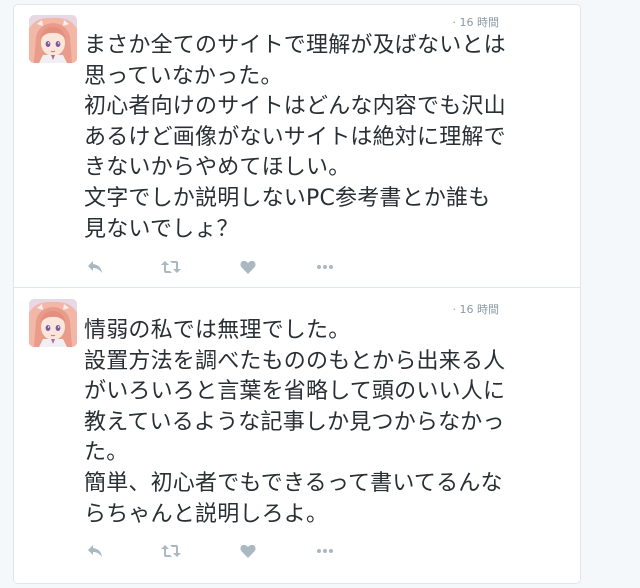 The width and height of the screenshot is (640, 588). What do you see at coordinates (295, 137) in the screenshot?
I see `tweet-text-line: あるけど画像がないサイトは絶対に理解で` at bounding box center [295, 137].